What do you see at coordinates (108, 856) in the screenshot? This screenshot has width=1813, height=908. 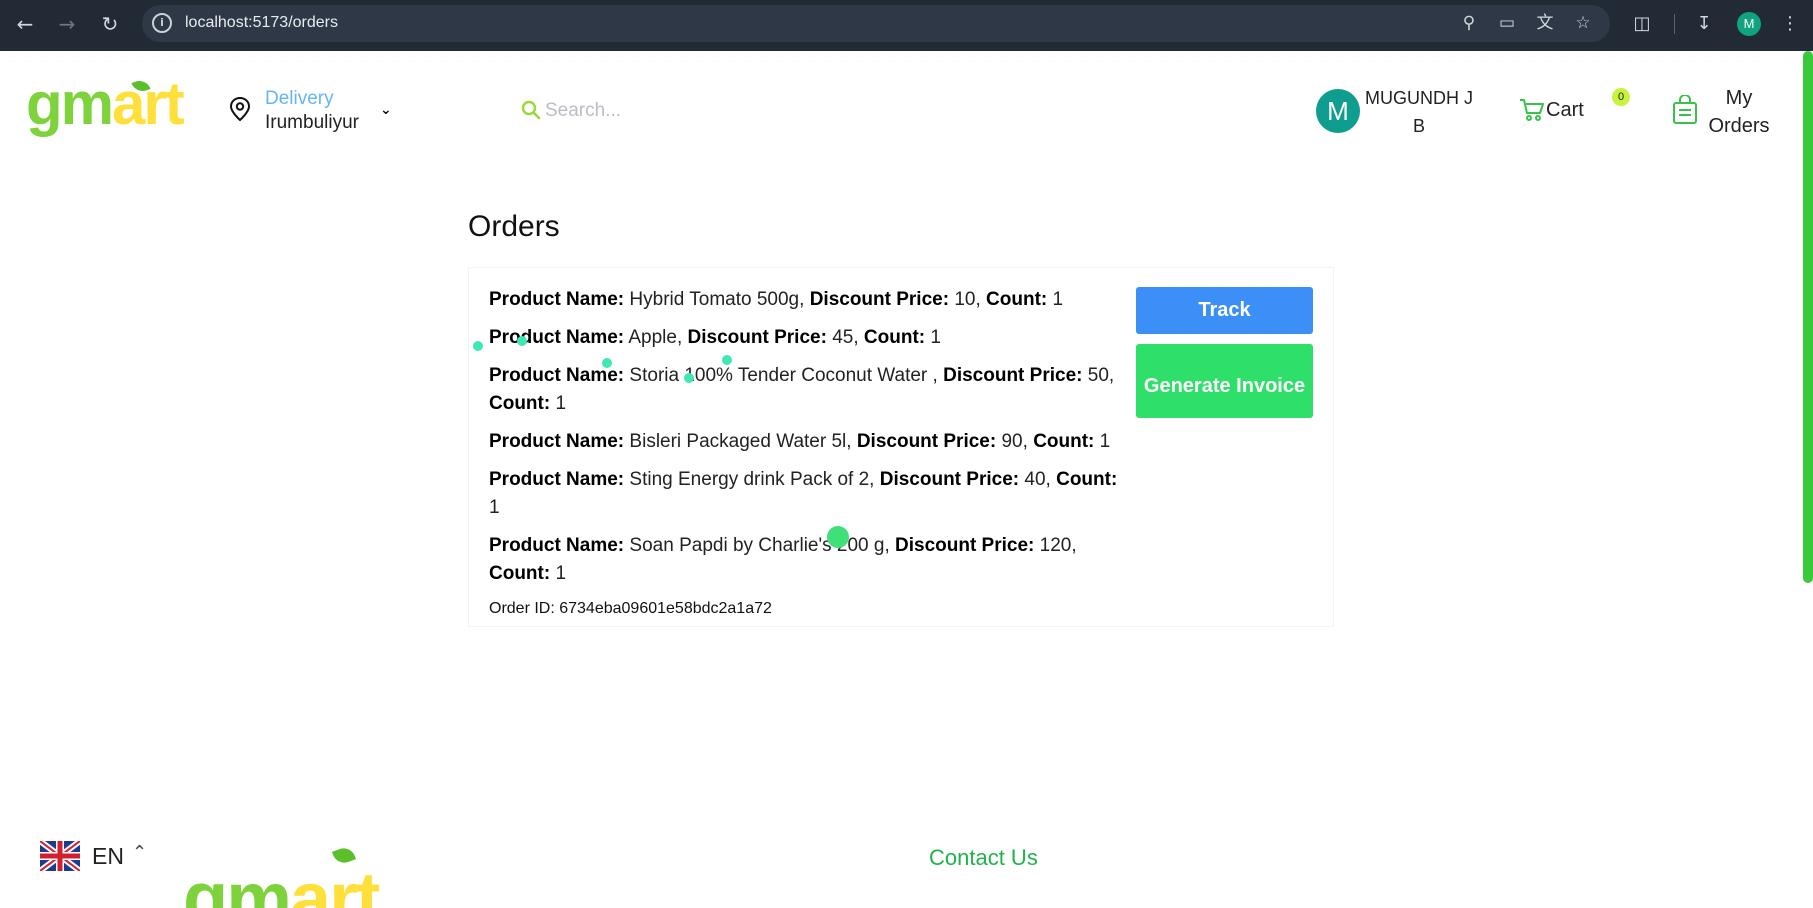 I see `language-code: EN` at bounding box center [108, 856].